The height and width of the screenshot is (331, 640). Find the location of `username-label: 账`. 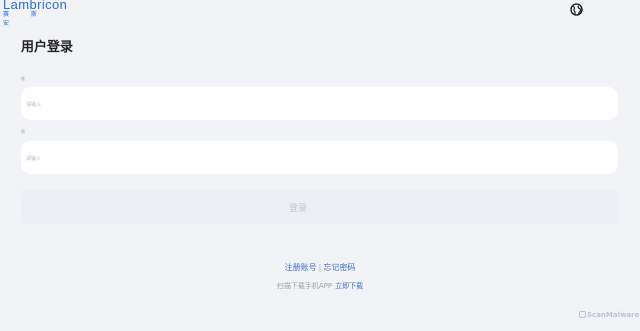

username-label: 账 is located at coordinates (23, 78).